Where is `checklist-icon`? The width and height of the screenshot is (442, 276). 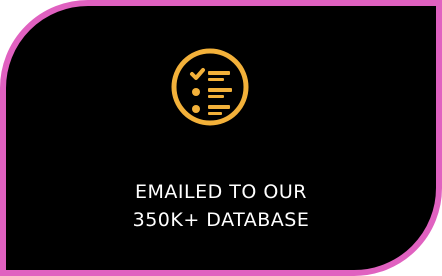 checklist-icon is located at coordinates (210, 87).